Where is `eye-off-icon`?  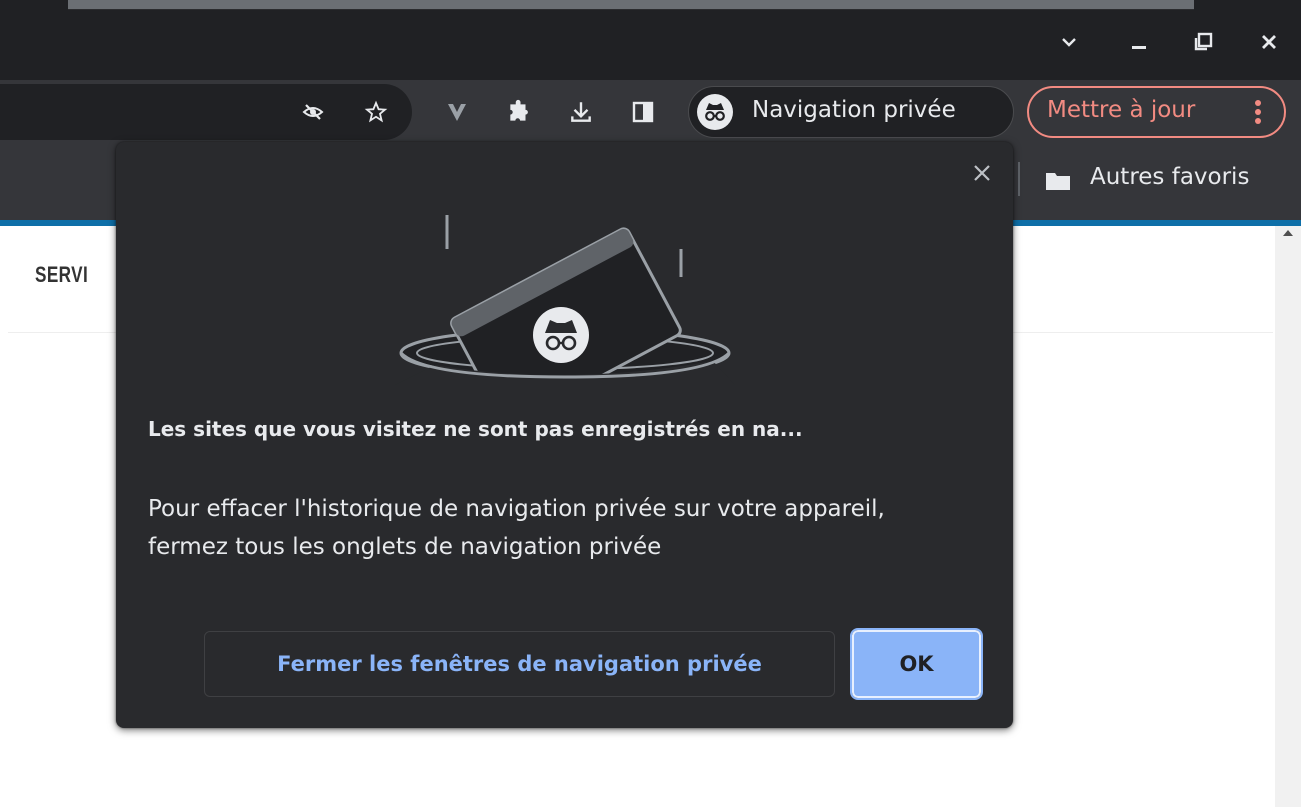
eye-off-icon is located at coordinates (313, 112).